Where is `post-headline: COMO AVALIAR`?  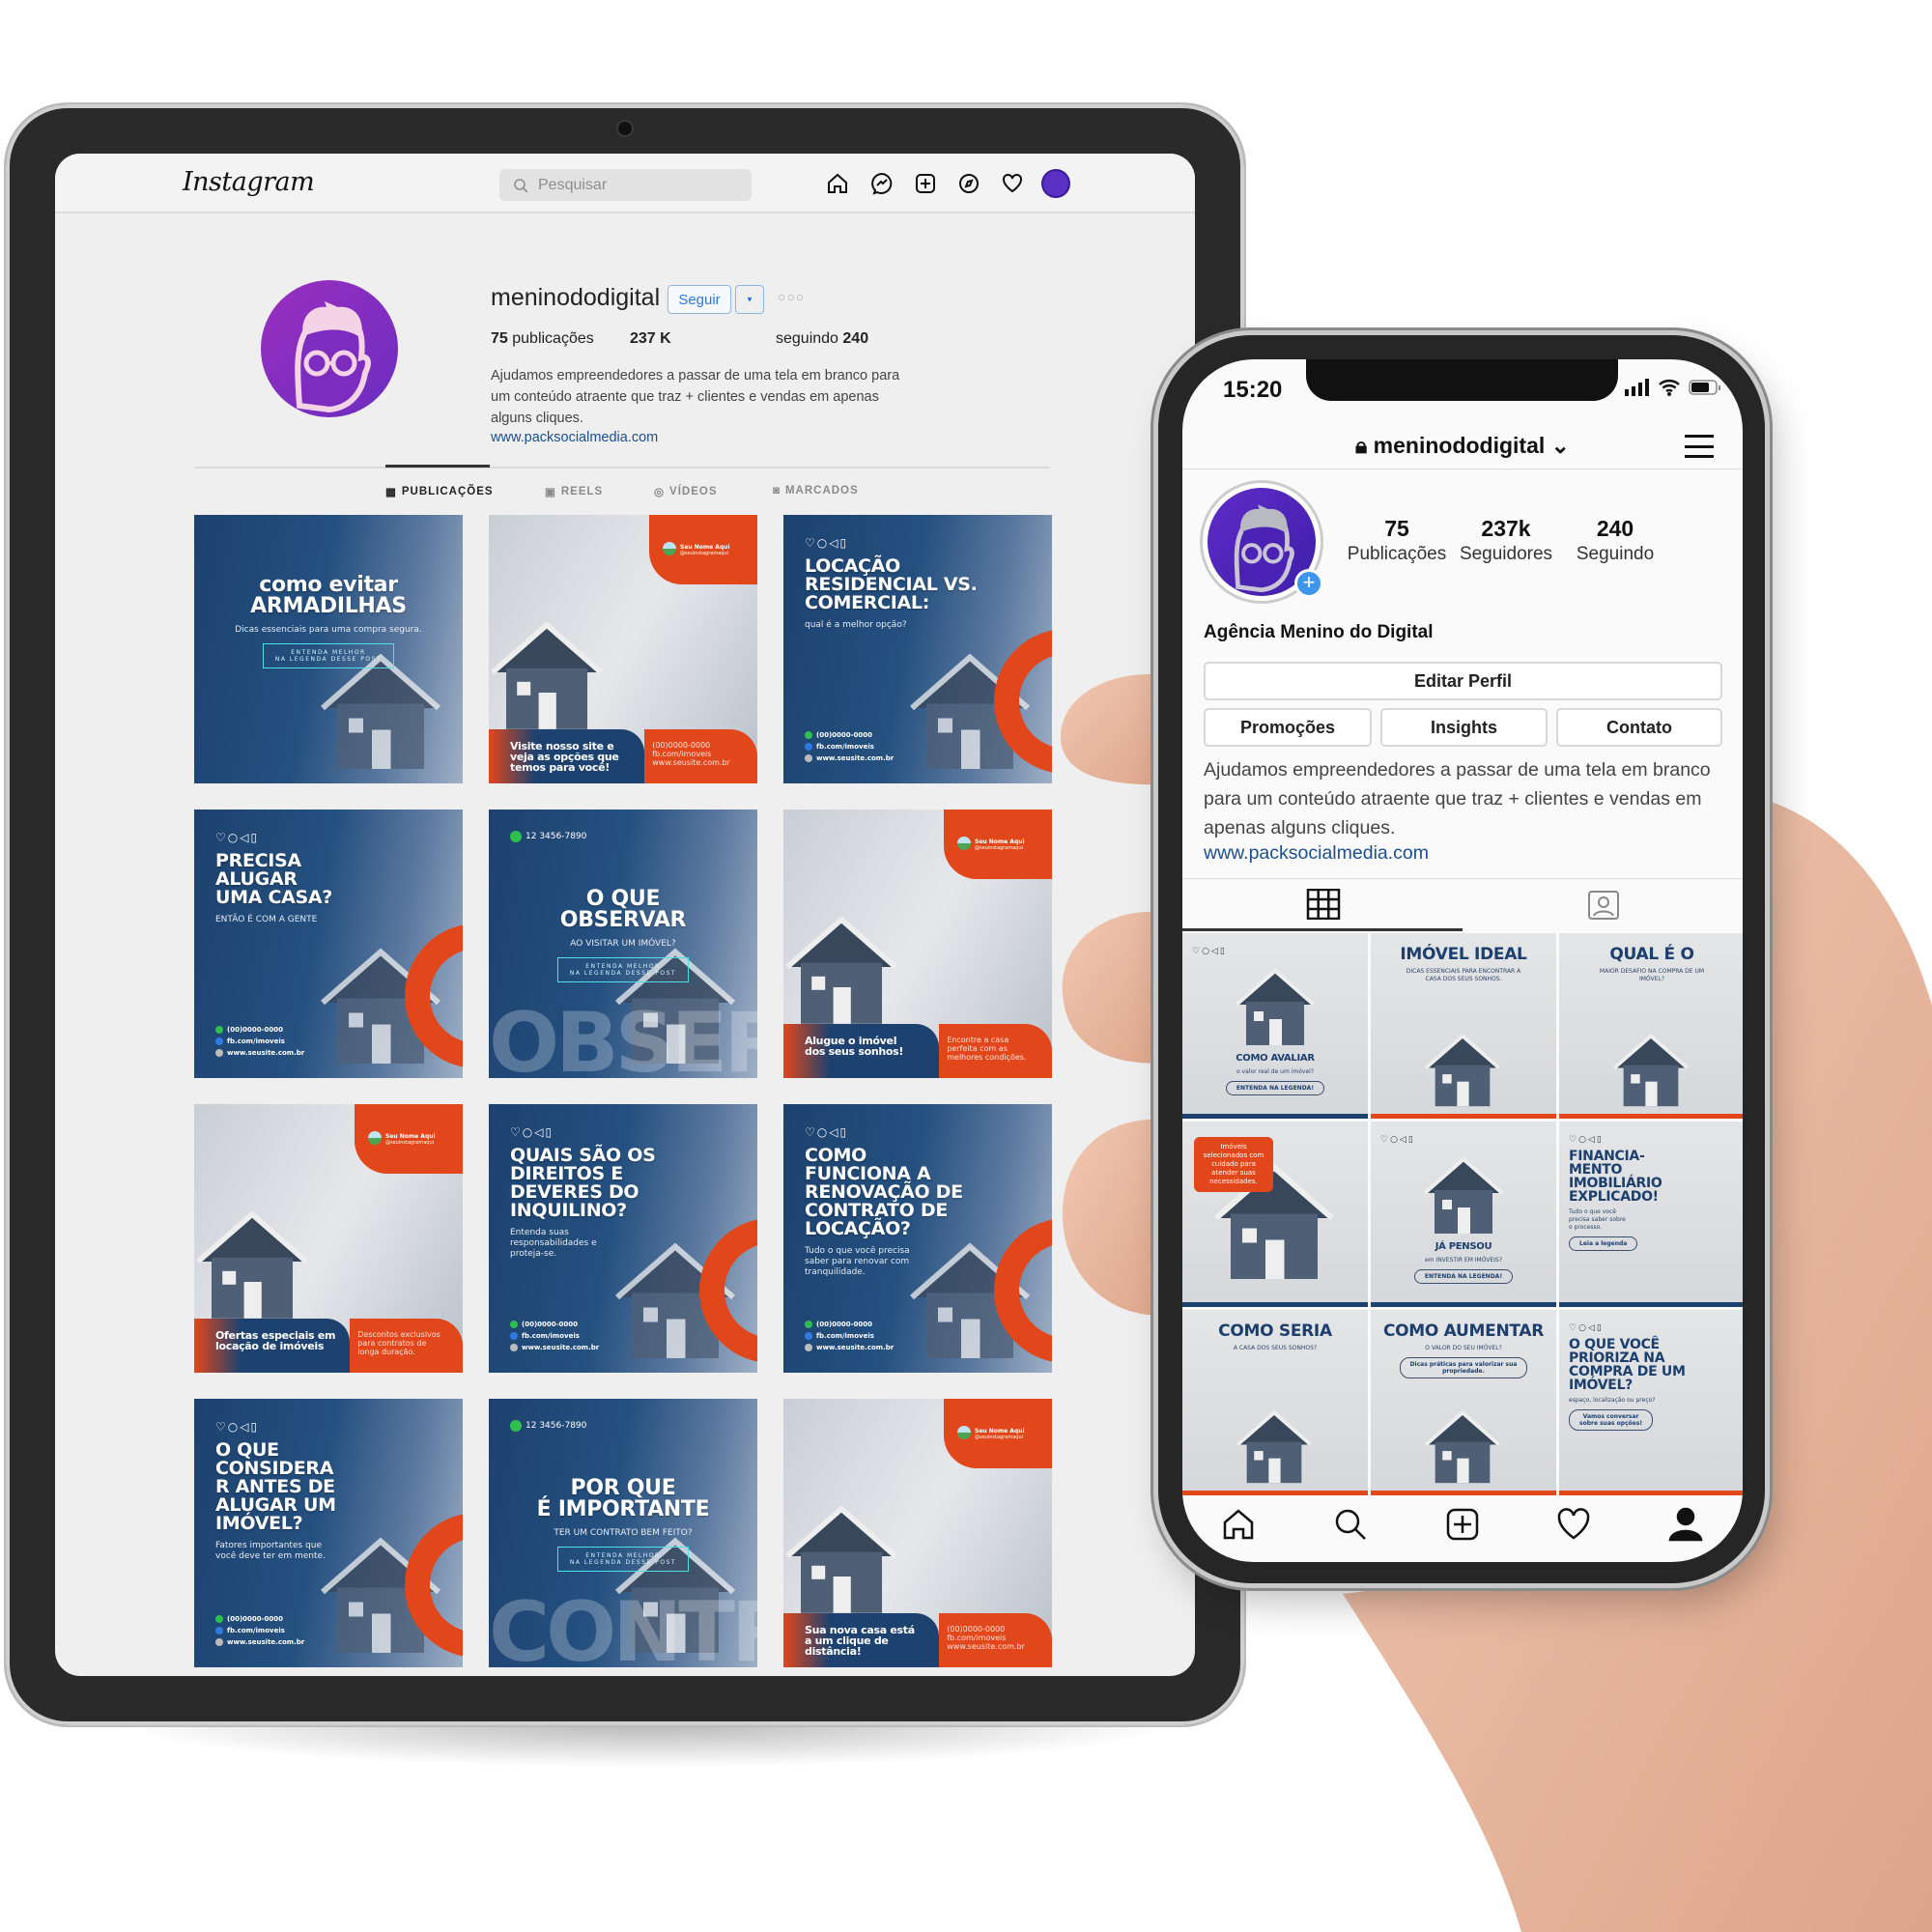 post-headline: COMO AVALIAR is located at coordinates (1275, 1058).